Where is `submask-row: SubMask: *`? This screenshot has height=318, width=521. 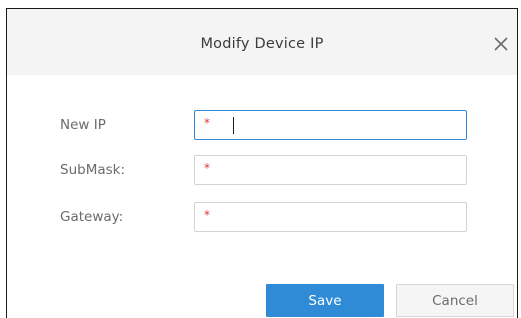
submask-row: SubMask: * is located at coordinates (262, 170).